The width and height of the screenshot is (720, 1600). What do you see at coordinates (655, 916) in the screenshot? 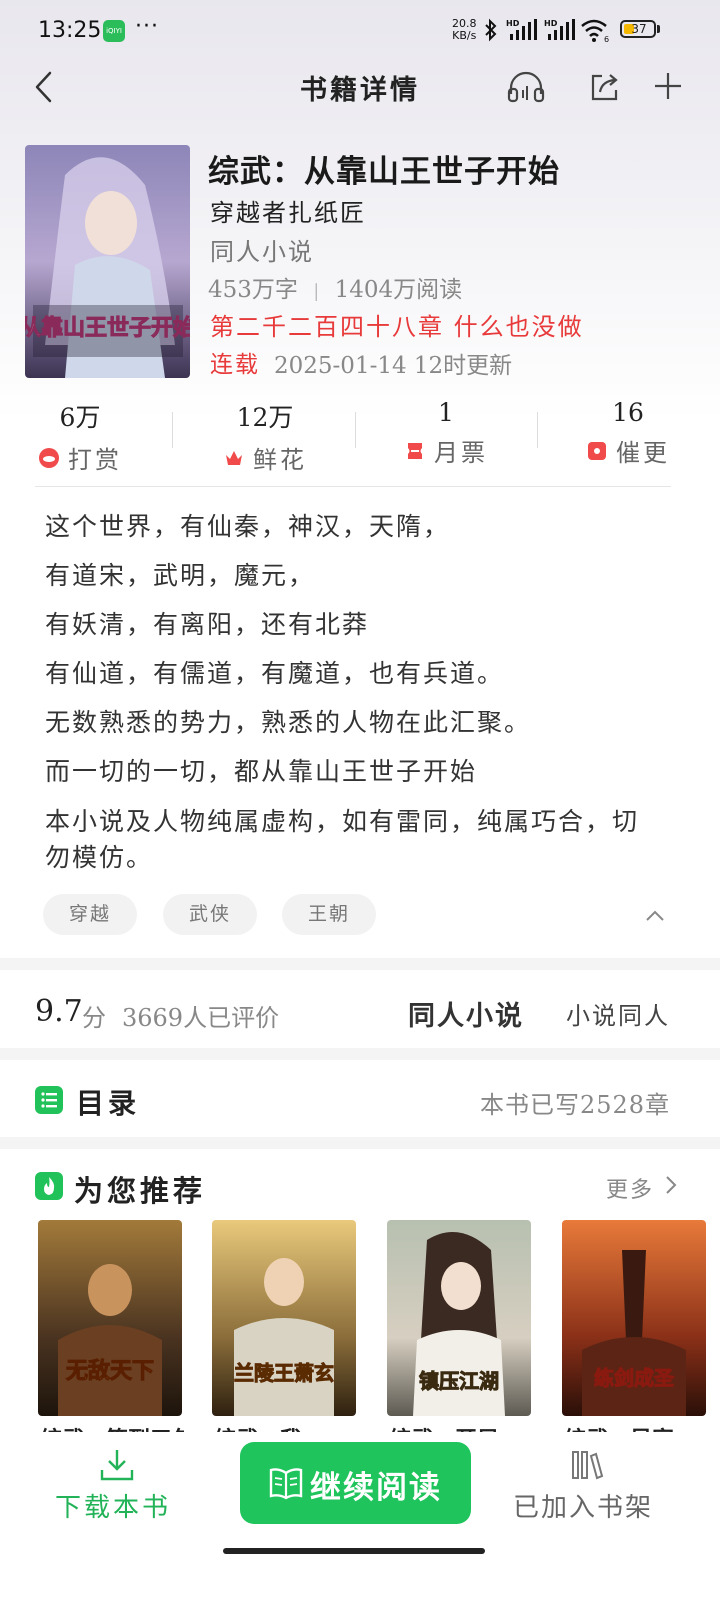
I see `chevron-up-icon` at bounding box center [655, 916].